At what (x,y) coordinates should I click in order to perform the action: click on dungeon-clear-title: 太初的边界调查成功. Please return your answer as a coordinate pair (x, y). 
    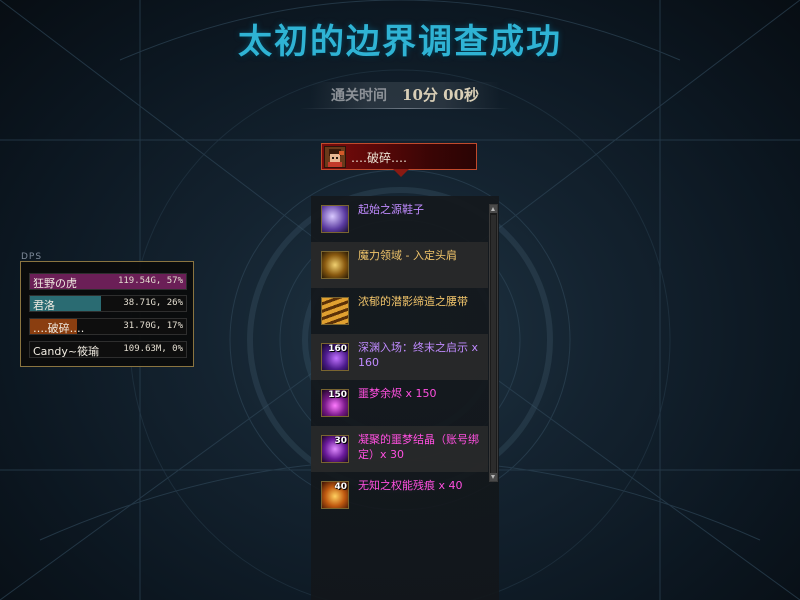
    Looking at the image, I should click on (400, 42).